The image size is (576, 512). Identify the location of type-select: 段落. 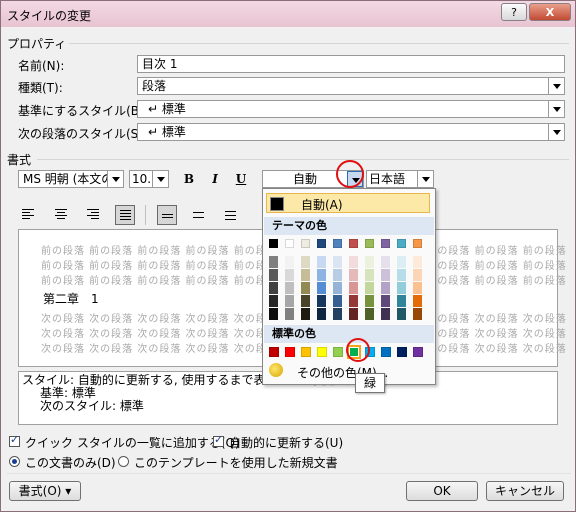
(351, 86).